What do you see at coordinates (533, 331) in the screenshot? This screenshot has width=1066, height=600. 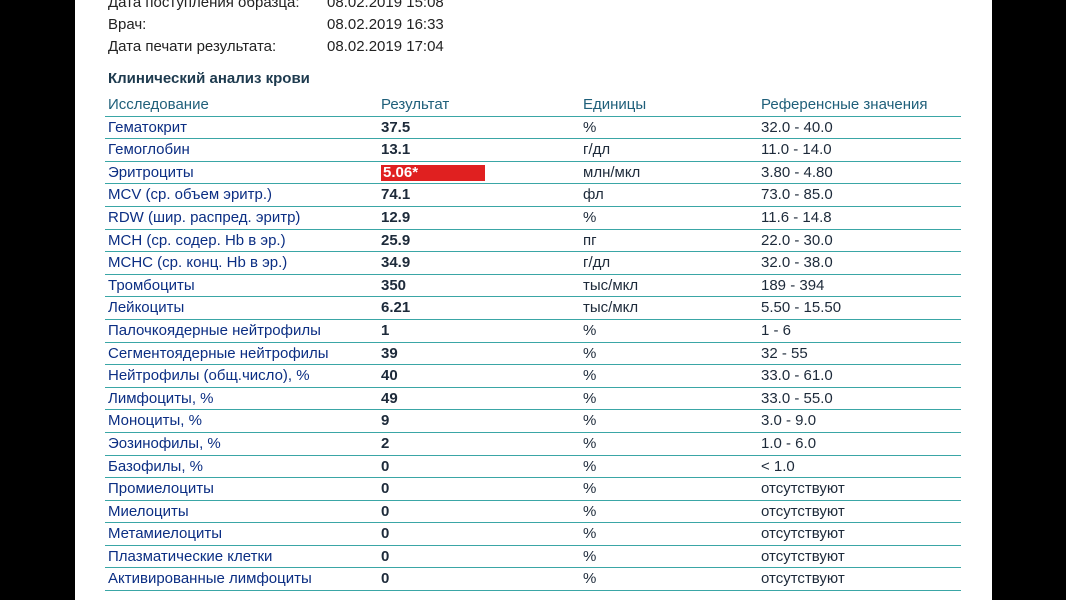 I see `table-row: Палочкоядерные нейтрофилы 1% 1 - 6` at bounding box center [533, 331].